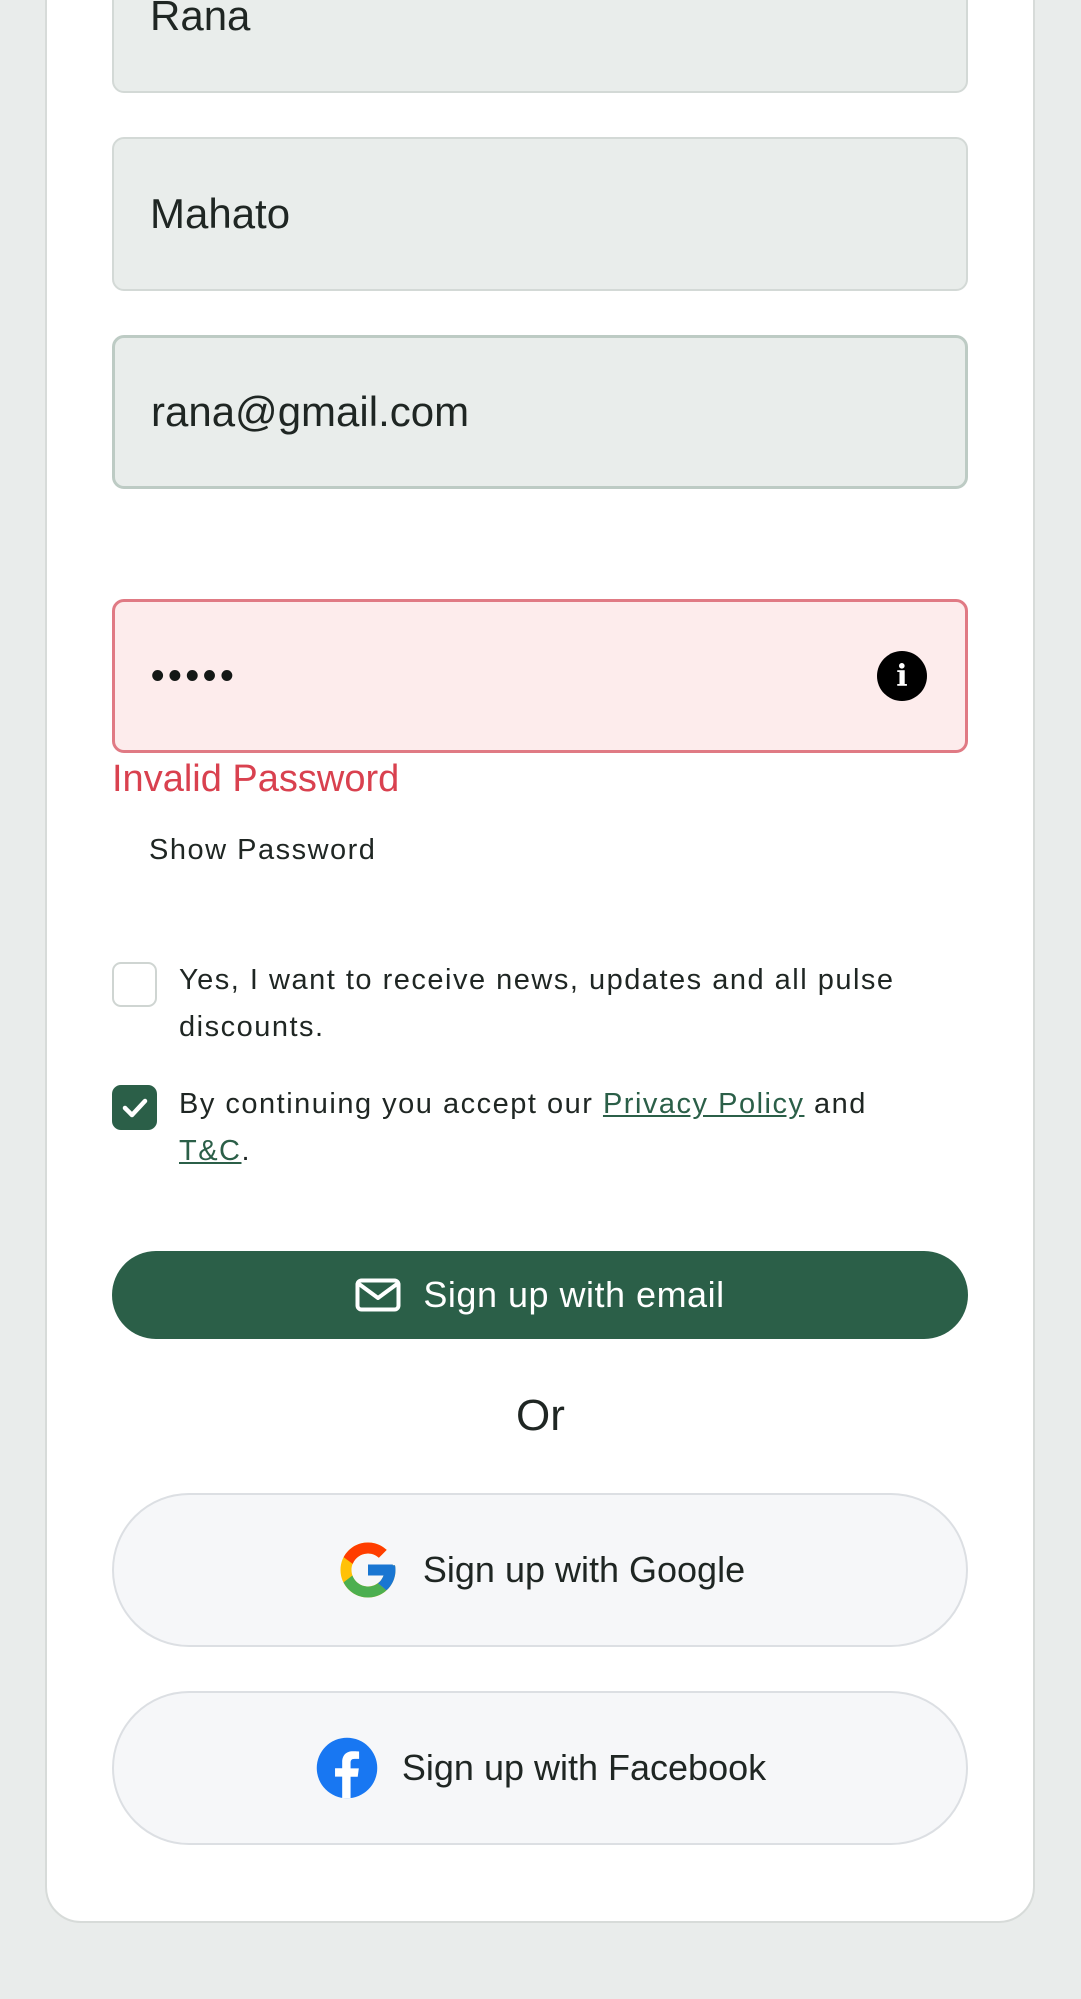  What do you see at coordinates (220, 213) in the screenshot?
I see `last-name-value: Mahato` at bounding box center [220, 213].